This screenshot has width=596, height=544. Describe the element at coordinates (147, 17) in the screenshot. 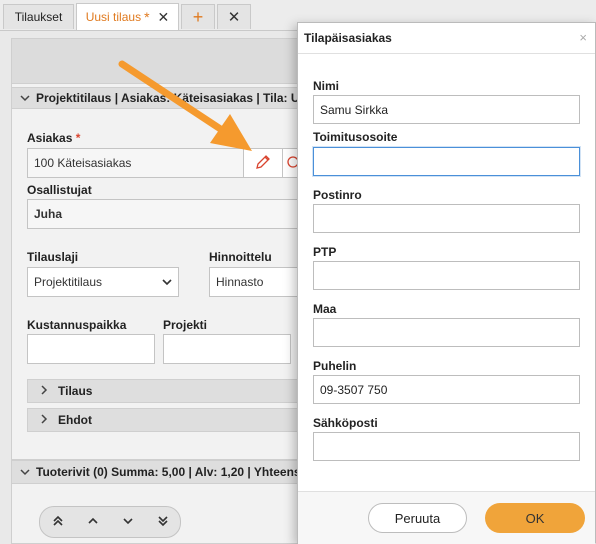

I see `unsaved-indicator: *` at that location.